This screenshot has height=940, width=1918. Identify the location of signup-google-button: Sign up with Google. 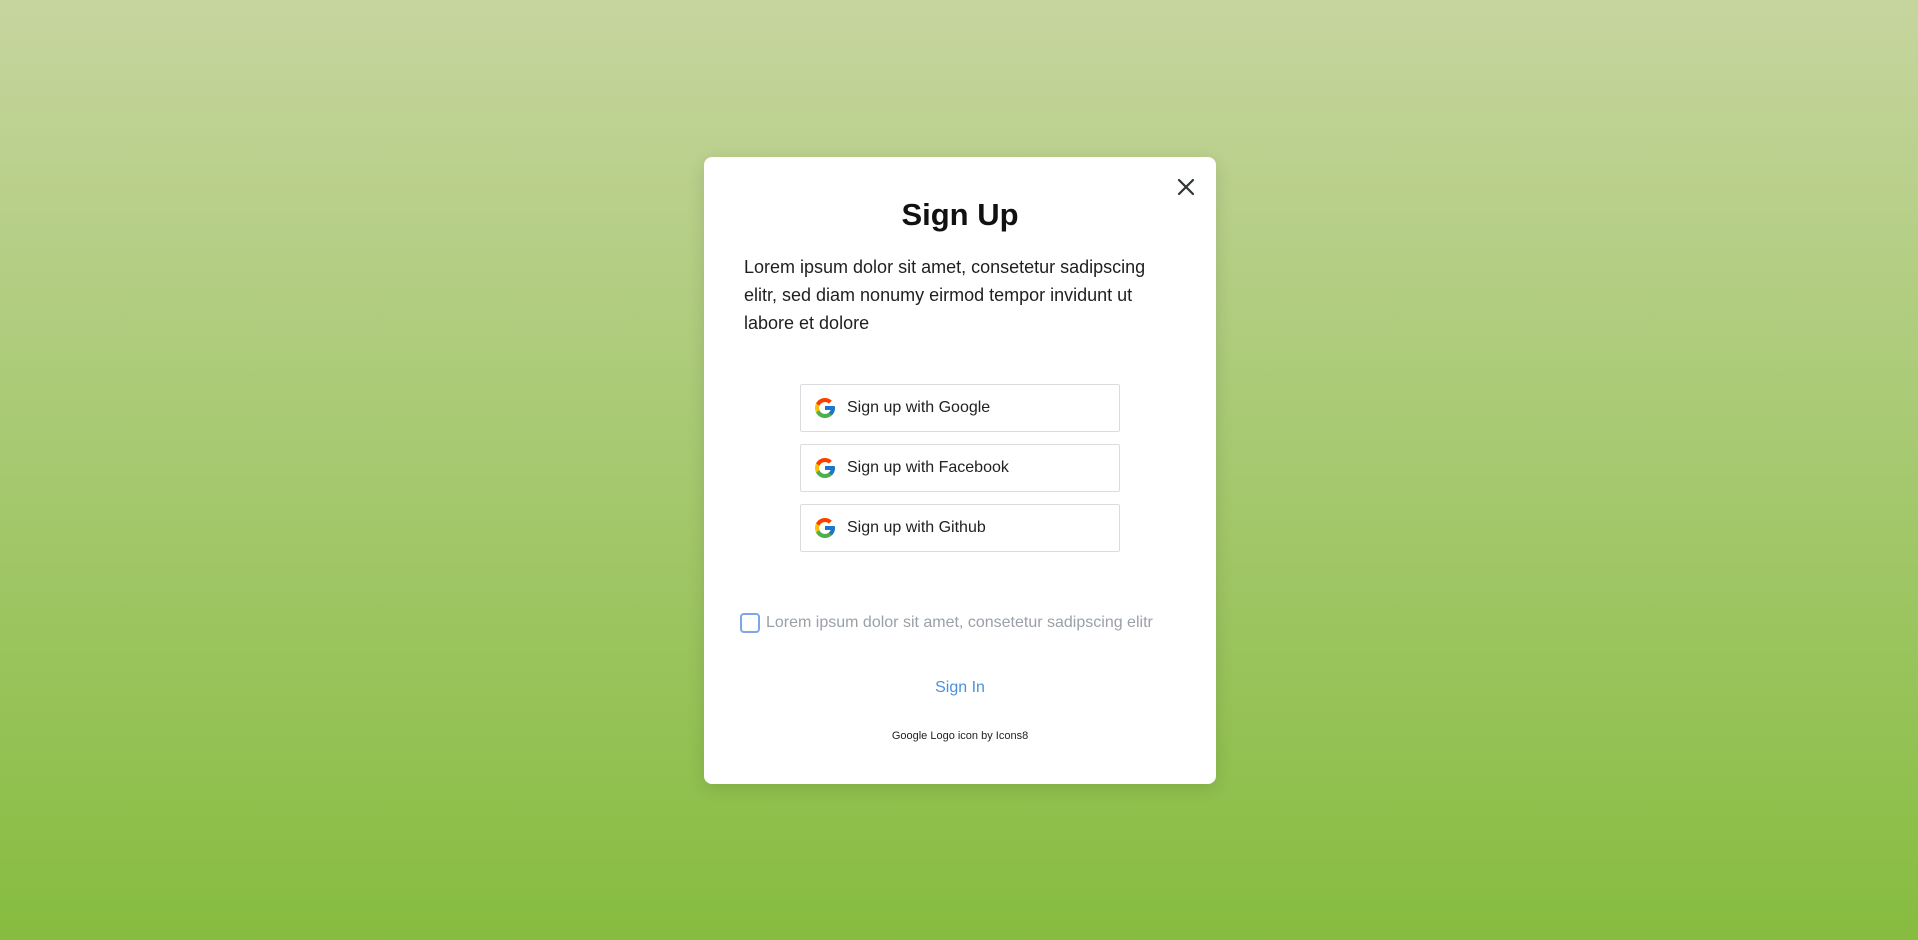
(960, 408).